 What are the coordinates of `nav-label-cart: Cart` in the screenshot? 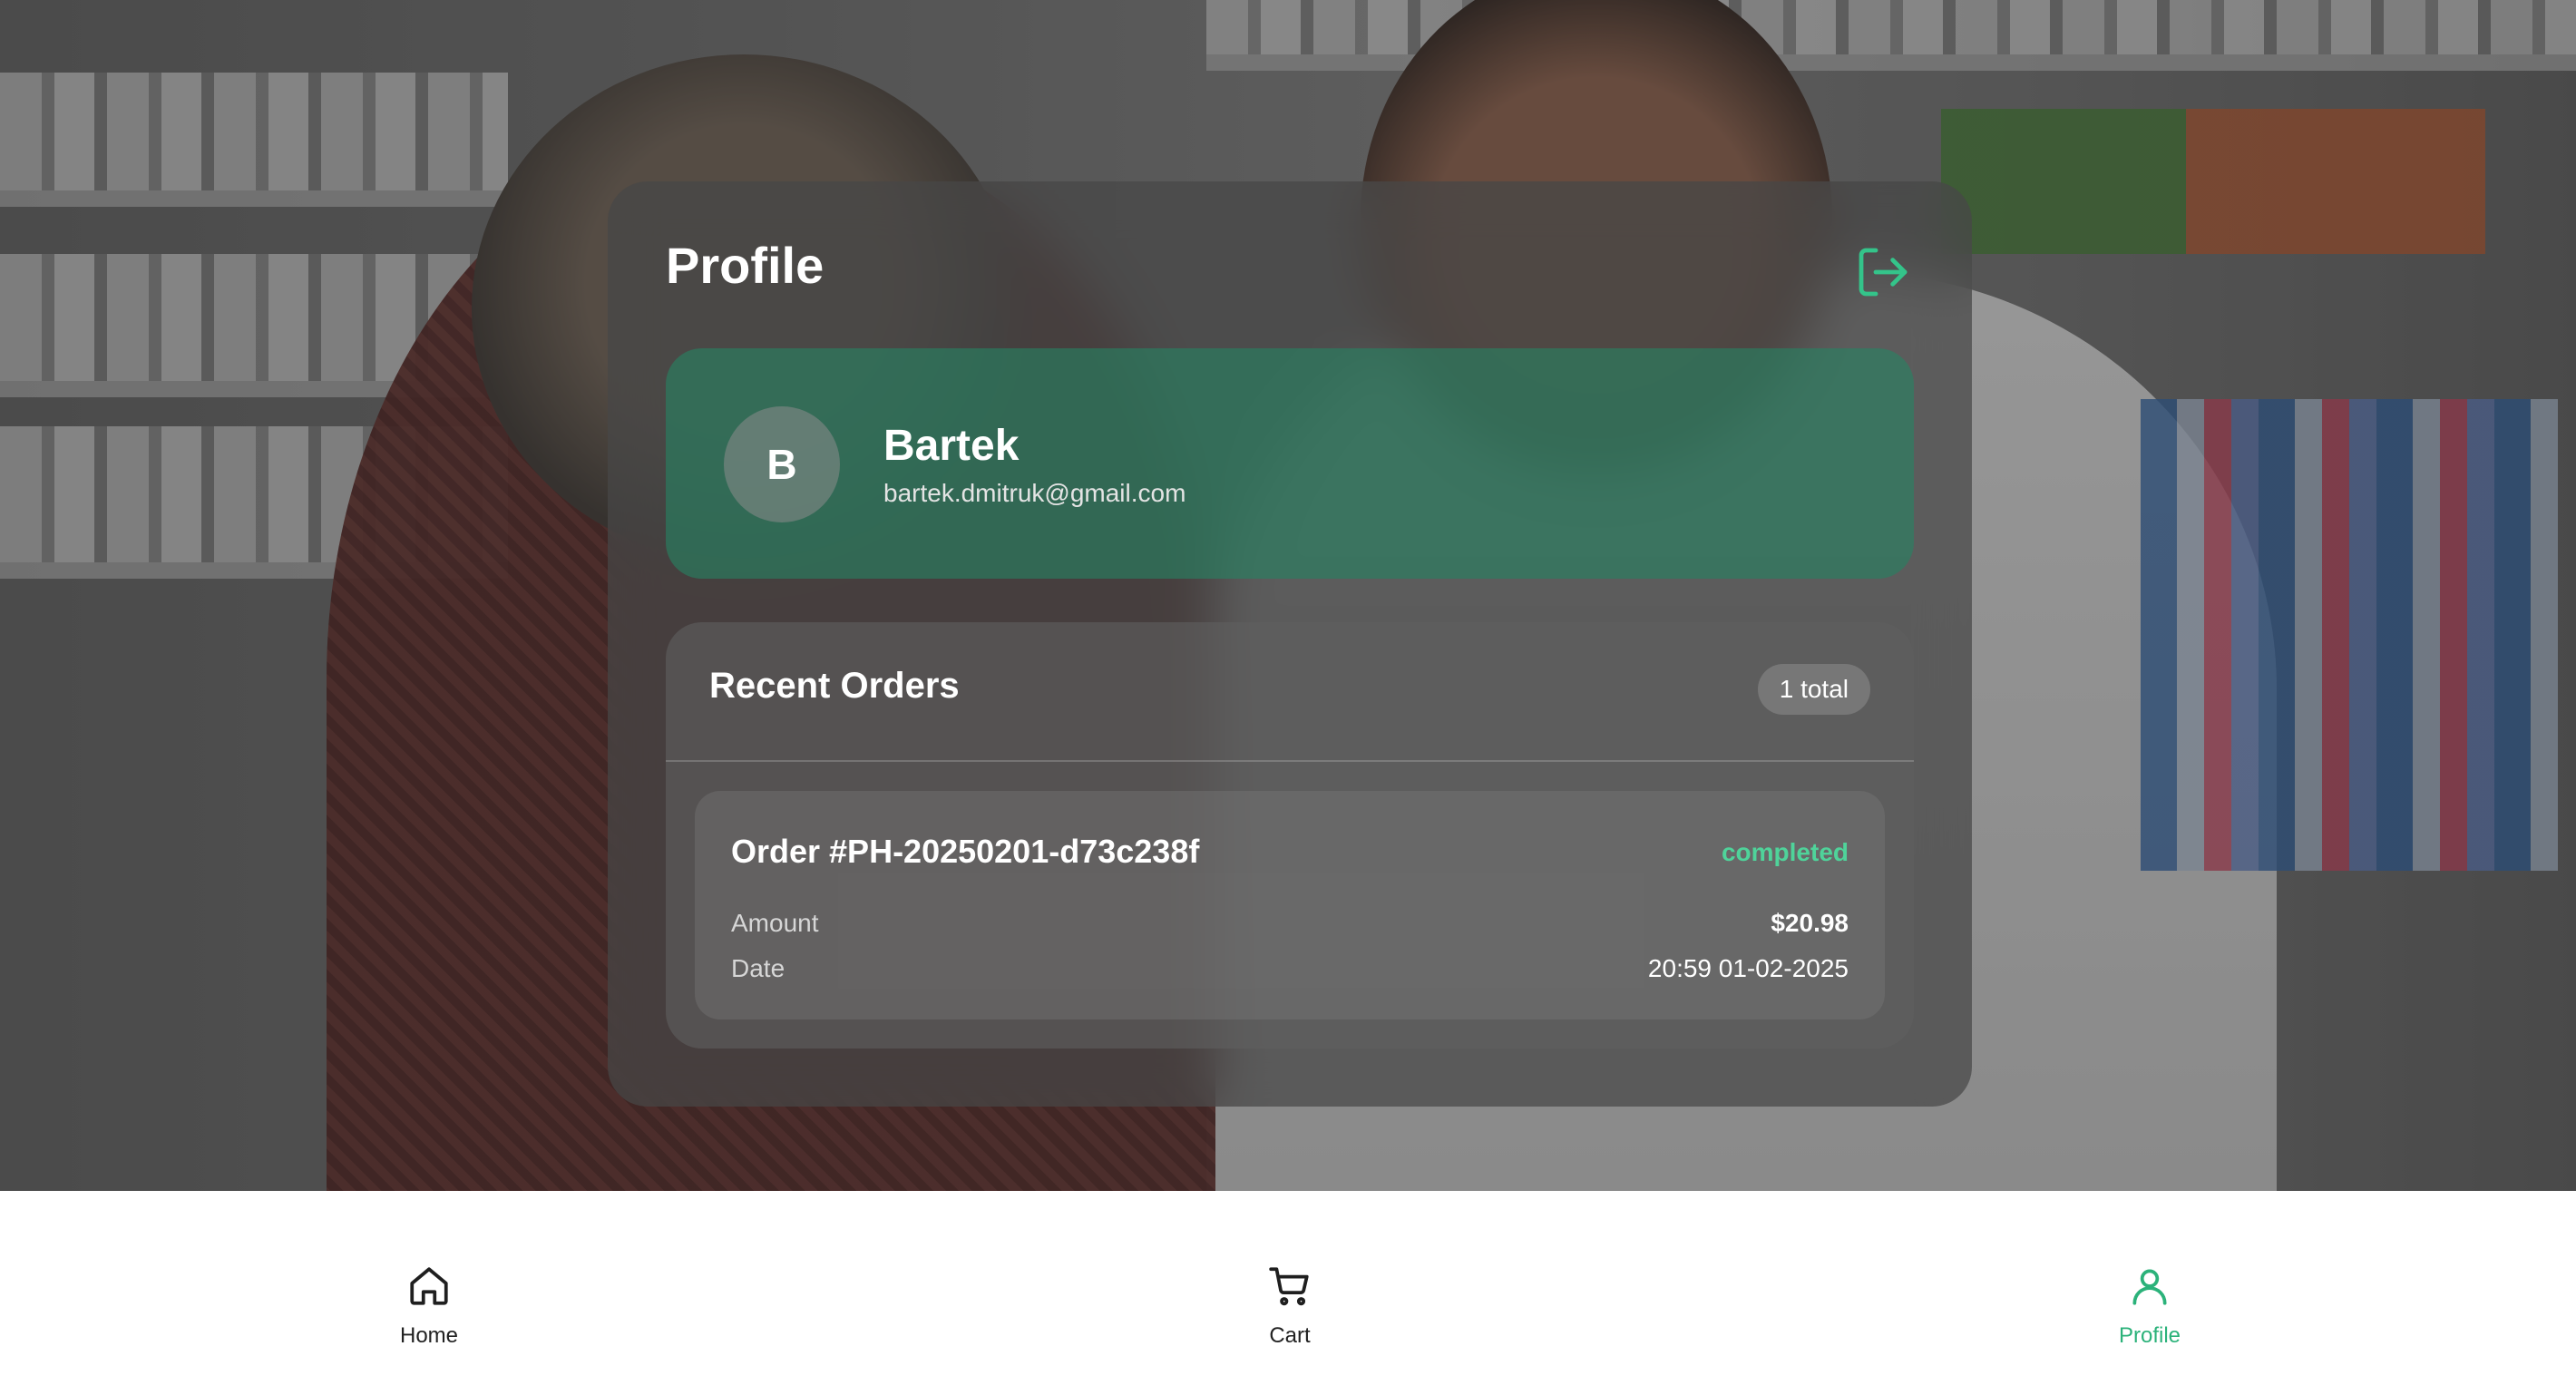 It's located at (1290, 1336).